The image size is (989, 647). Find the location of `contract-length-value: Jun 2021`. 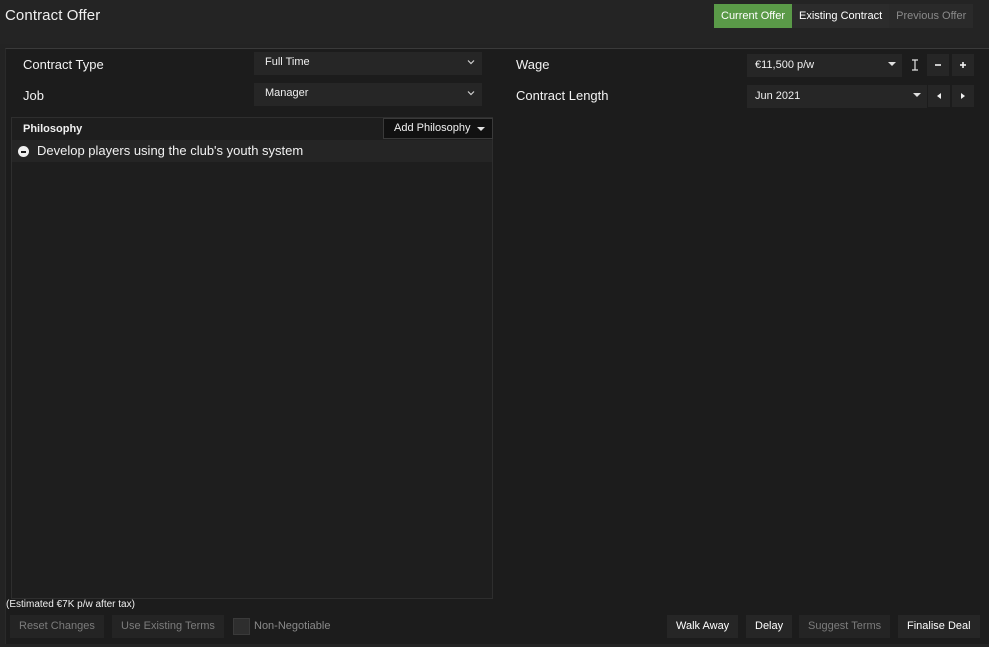

contract-length-value: Jun 2021 is located at coordinates (778, 96).